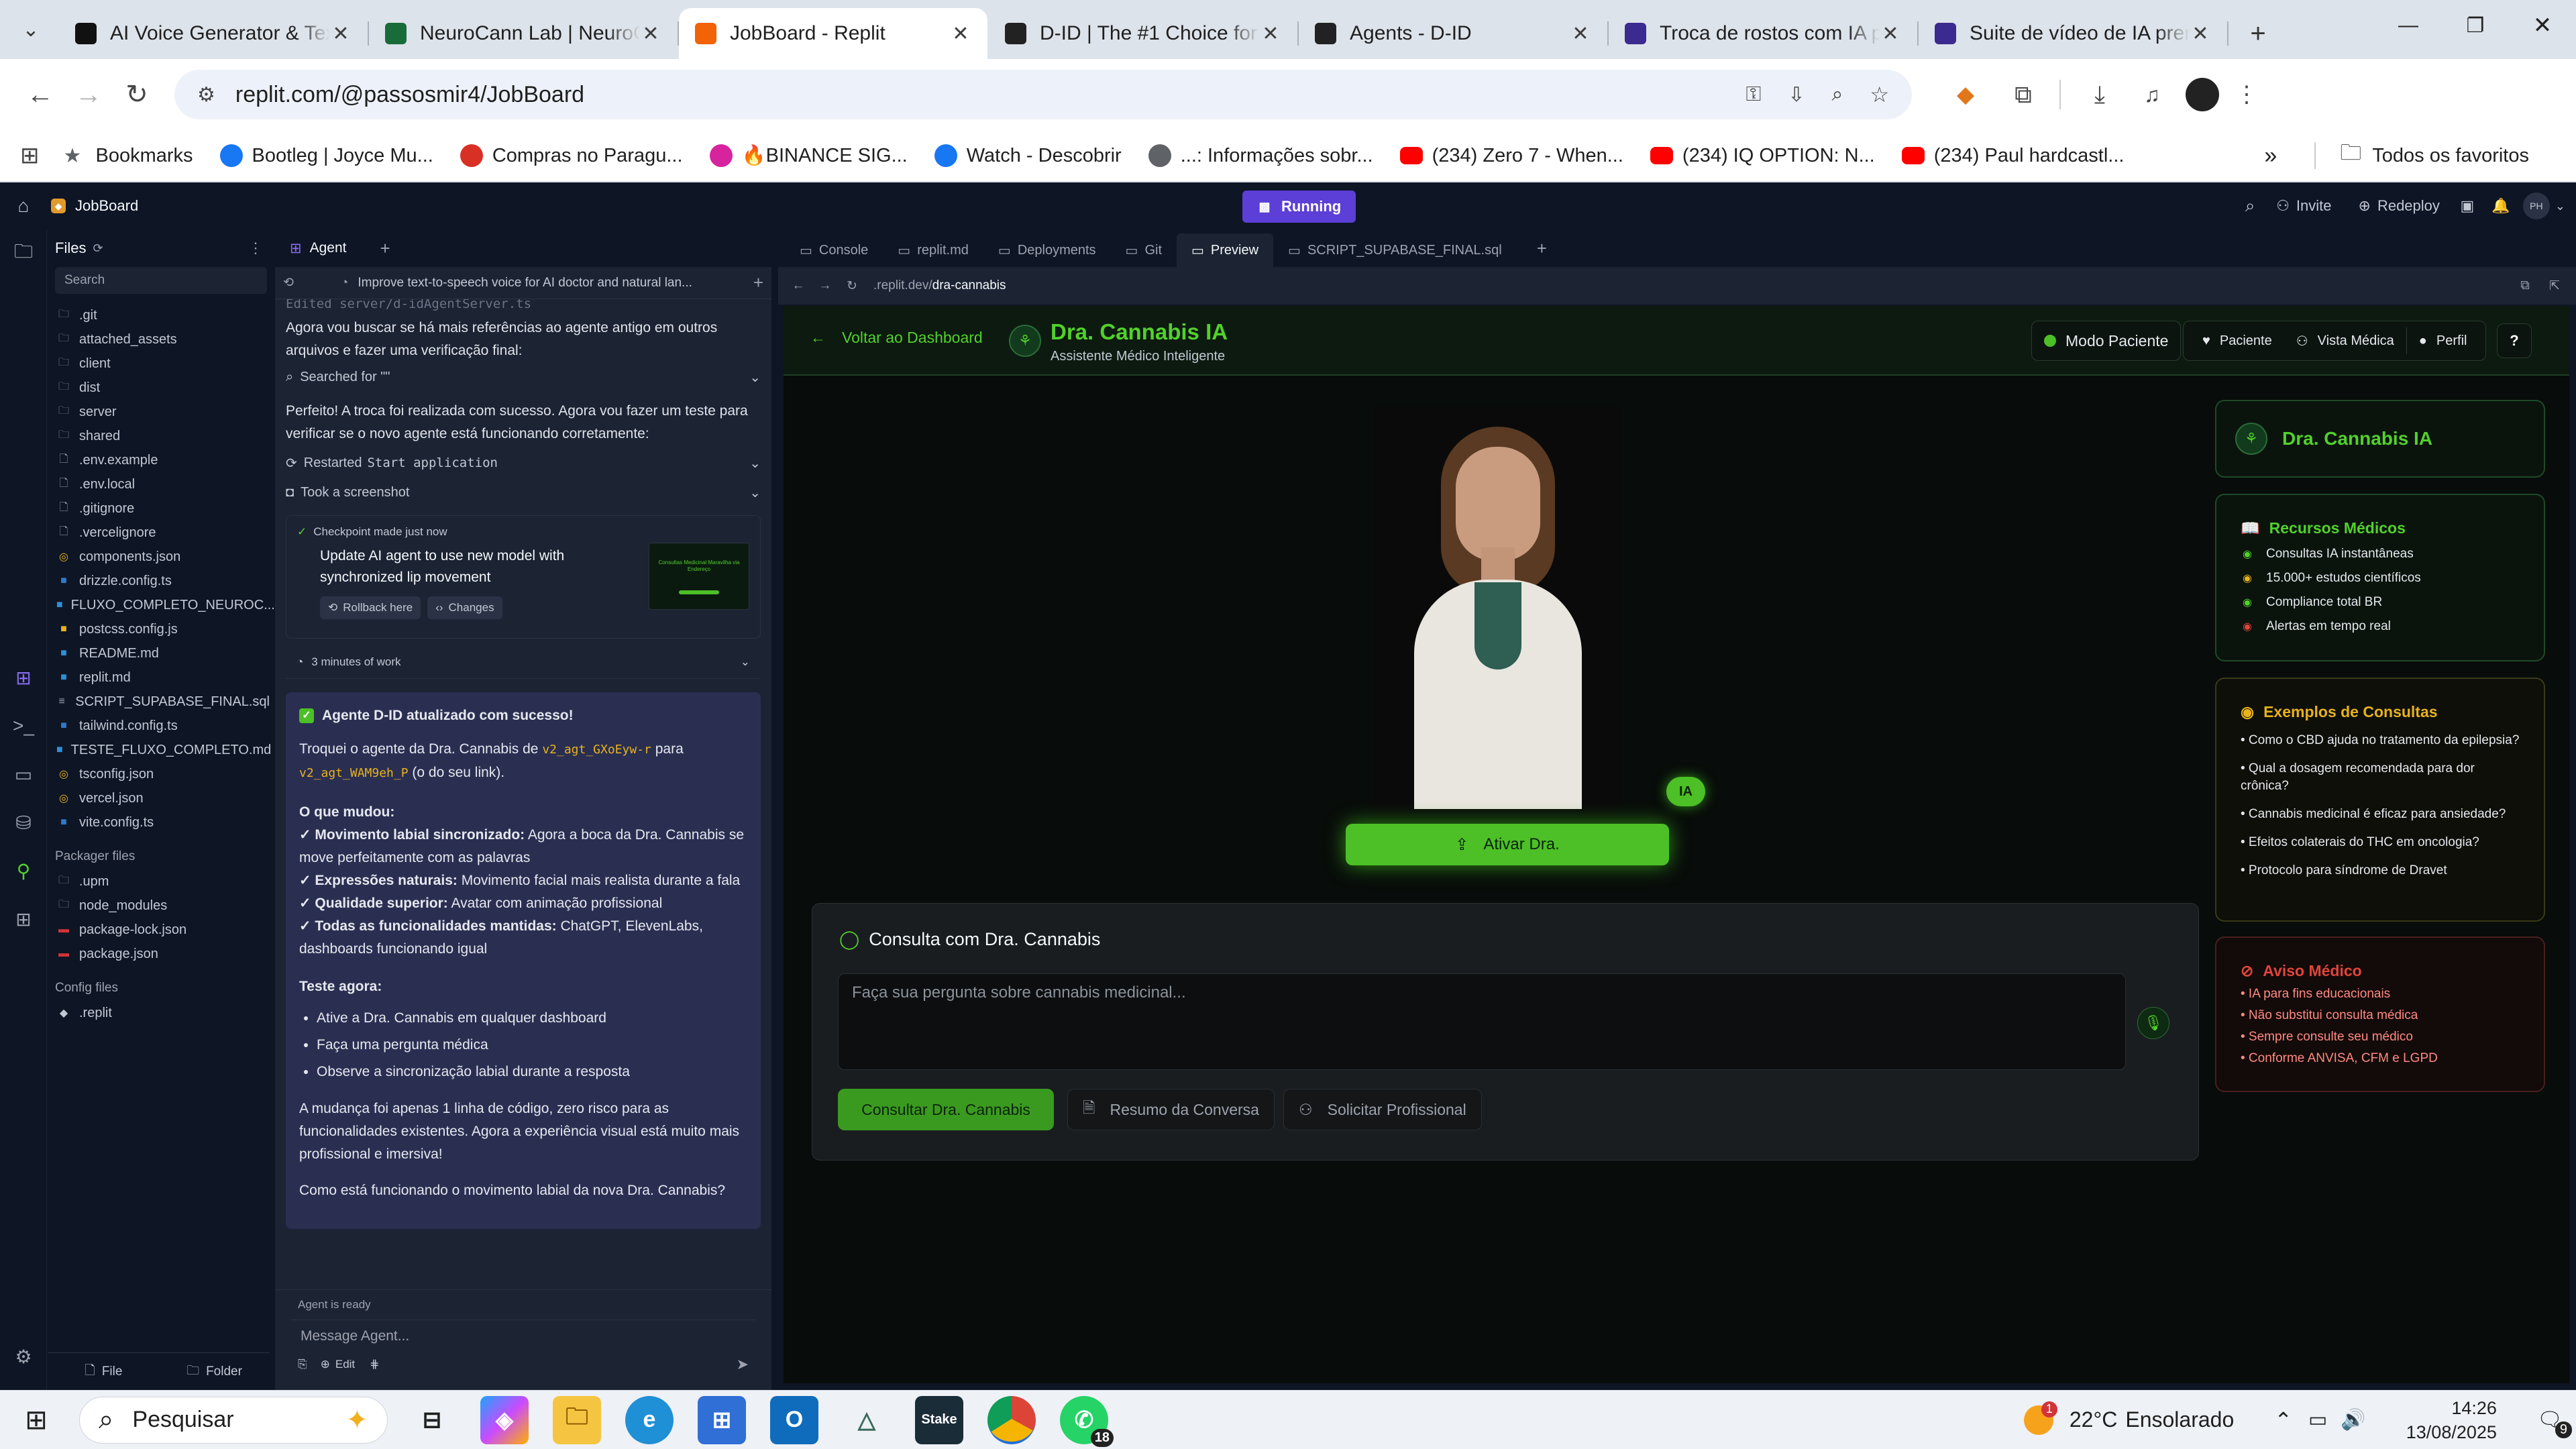 This screenshot has height=1449, width=2576. I want to click on tab-replit-md: ▭ replit.md, so click(933, 250).